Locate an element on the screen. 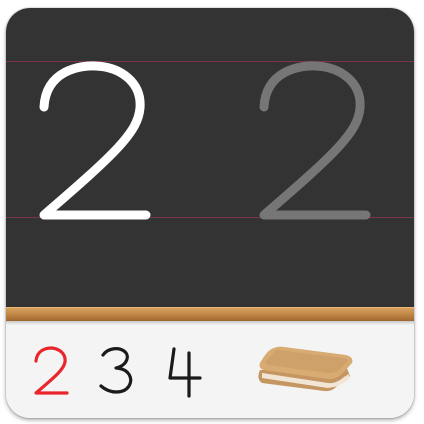  eraser-icon is located at coordinates (305, 369).